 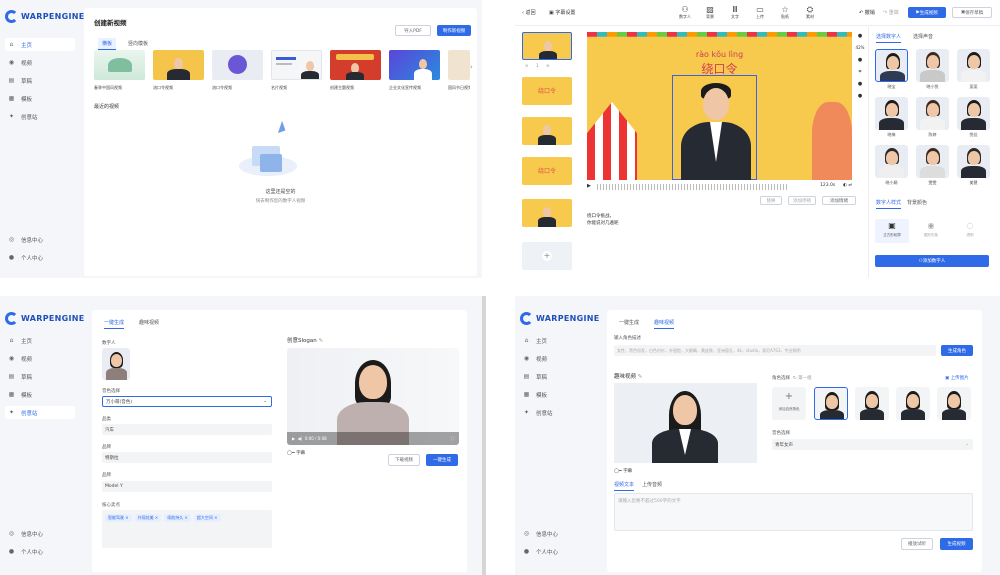 What do you see at coordinates (847, 185) in the screenshot?
I see `volume-icon: ◐ ⇌` at bounding box center [847, 185].